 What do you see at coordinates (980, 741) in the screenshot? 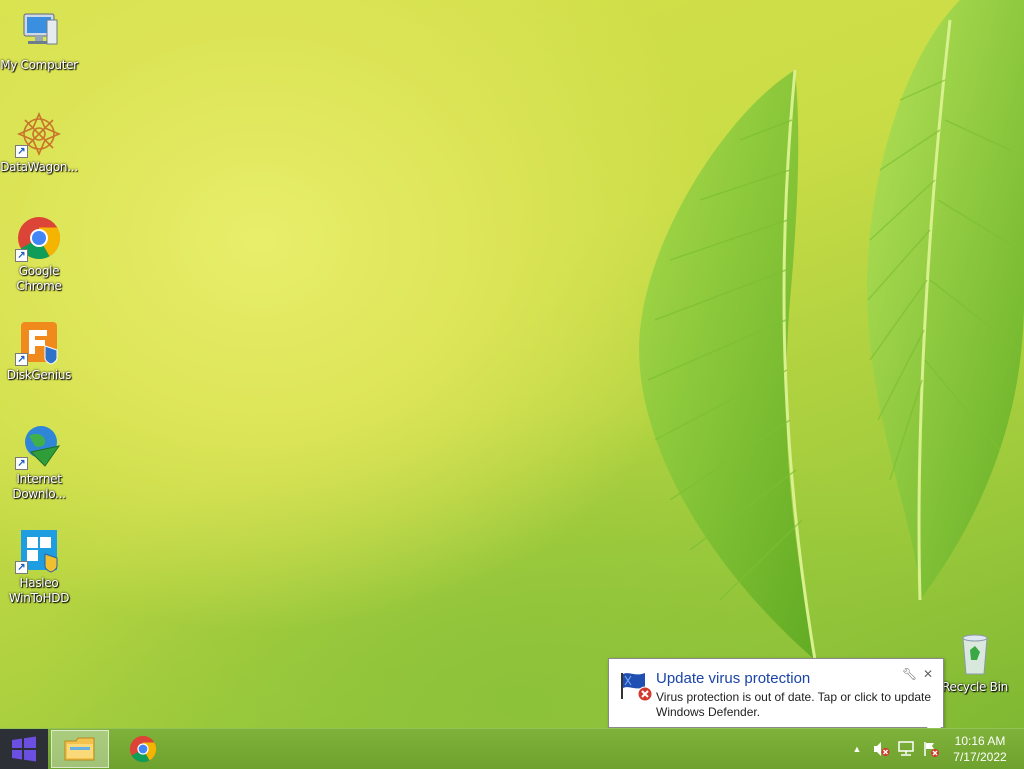
I see `clock-time: 10:16 AM` at bounding box center [980, 741].